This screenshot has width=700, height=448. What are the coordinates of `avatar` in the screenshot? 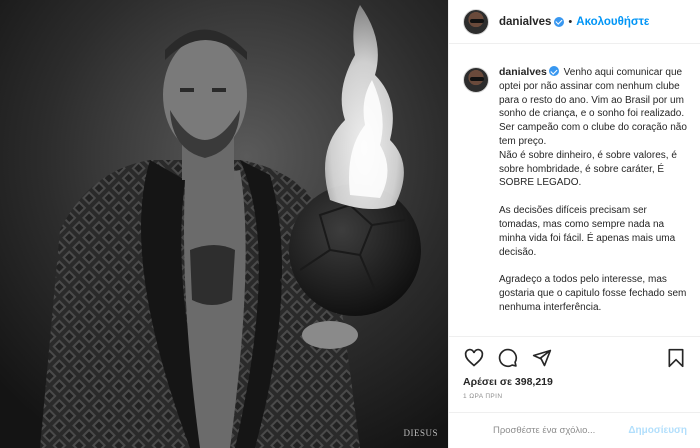 It's located at (476, 21).